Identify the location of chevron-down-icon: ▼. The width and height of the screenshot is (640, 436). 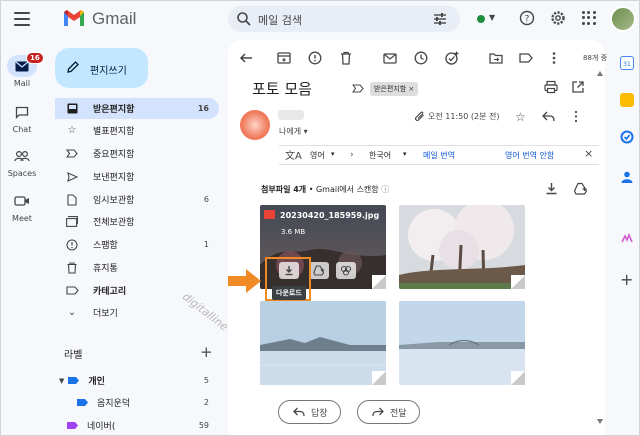
(492, 17).